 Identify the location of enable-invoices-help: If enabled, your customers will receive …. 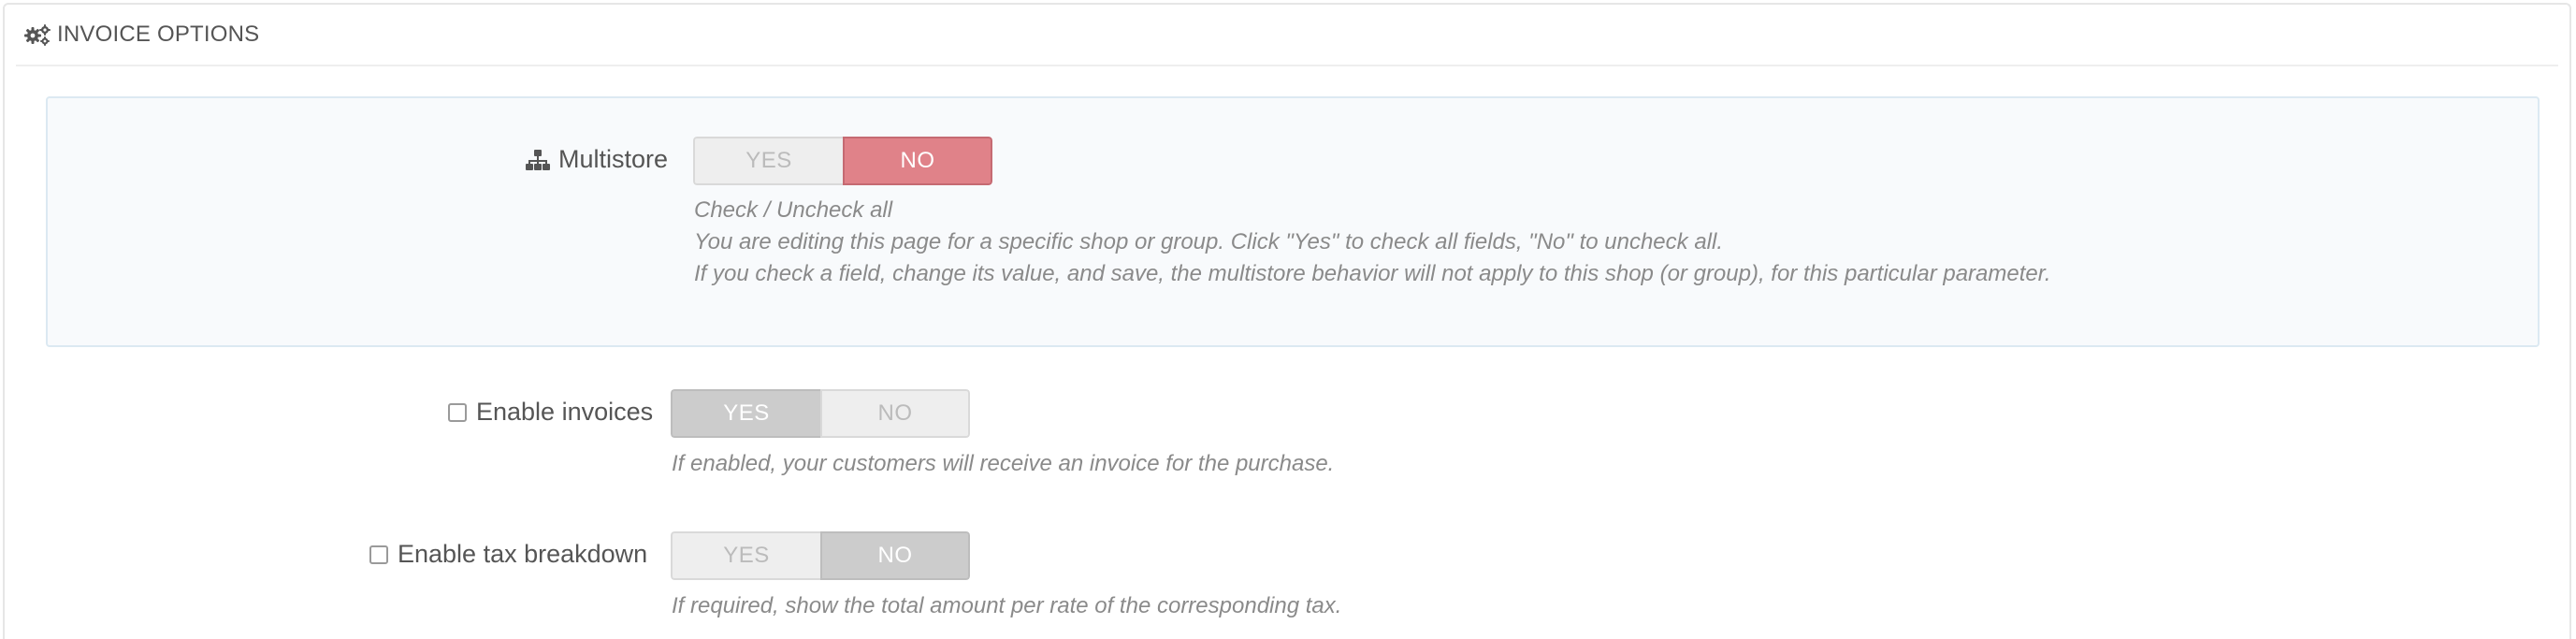
(1004, 464).